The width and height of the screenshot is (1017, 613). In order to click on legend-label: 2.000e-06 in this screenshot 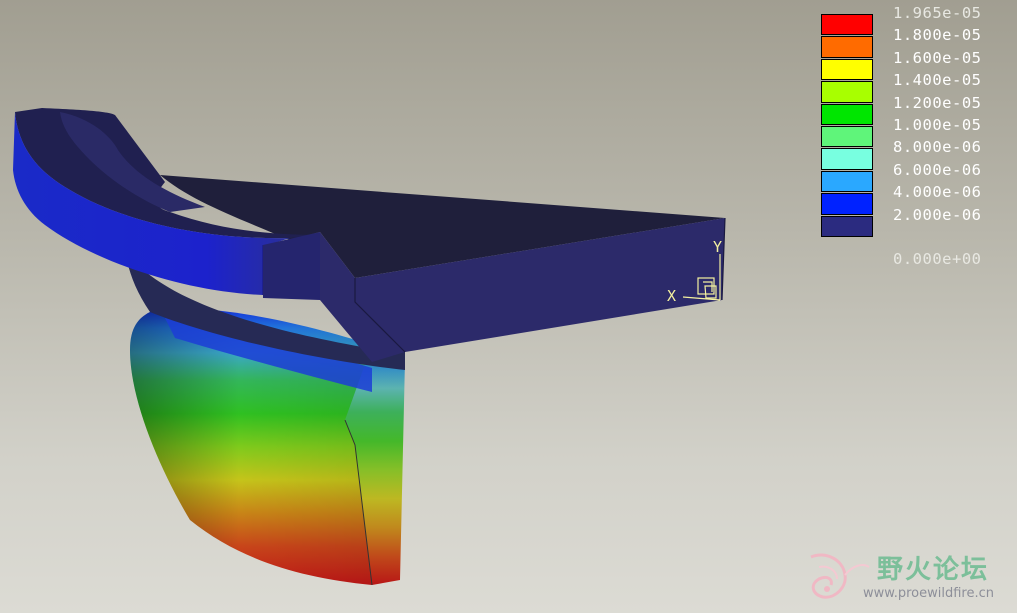, I will do `click(937, 214)`.